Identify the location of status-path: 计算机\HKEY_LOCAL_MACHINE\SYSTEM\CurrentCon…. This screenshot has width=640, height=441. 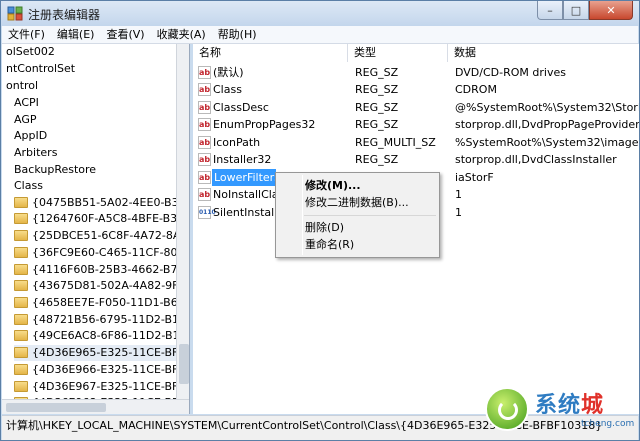
(276, 425).